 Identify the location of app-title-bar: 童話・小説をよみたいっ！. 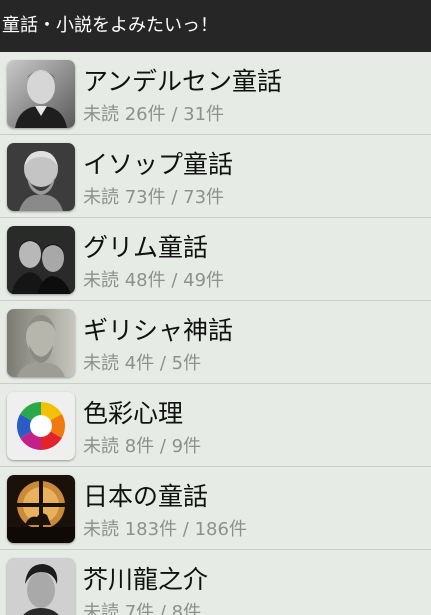
(215, 26).